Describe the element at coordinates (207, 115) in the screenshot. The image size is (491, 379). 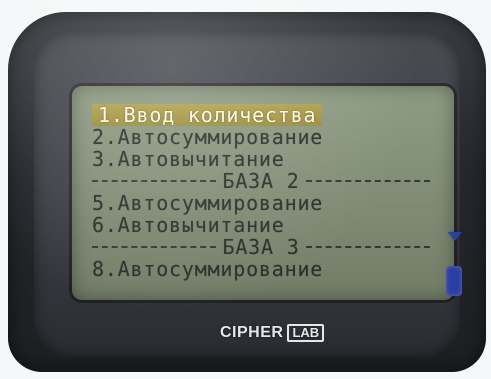
I see `menu-item-1: 1.Ввод количества` at that location.